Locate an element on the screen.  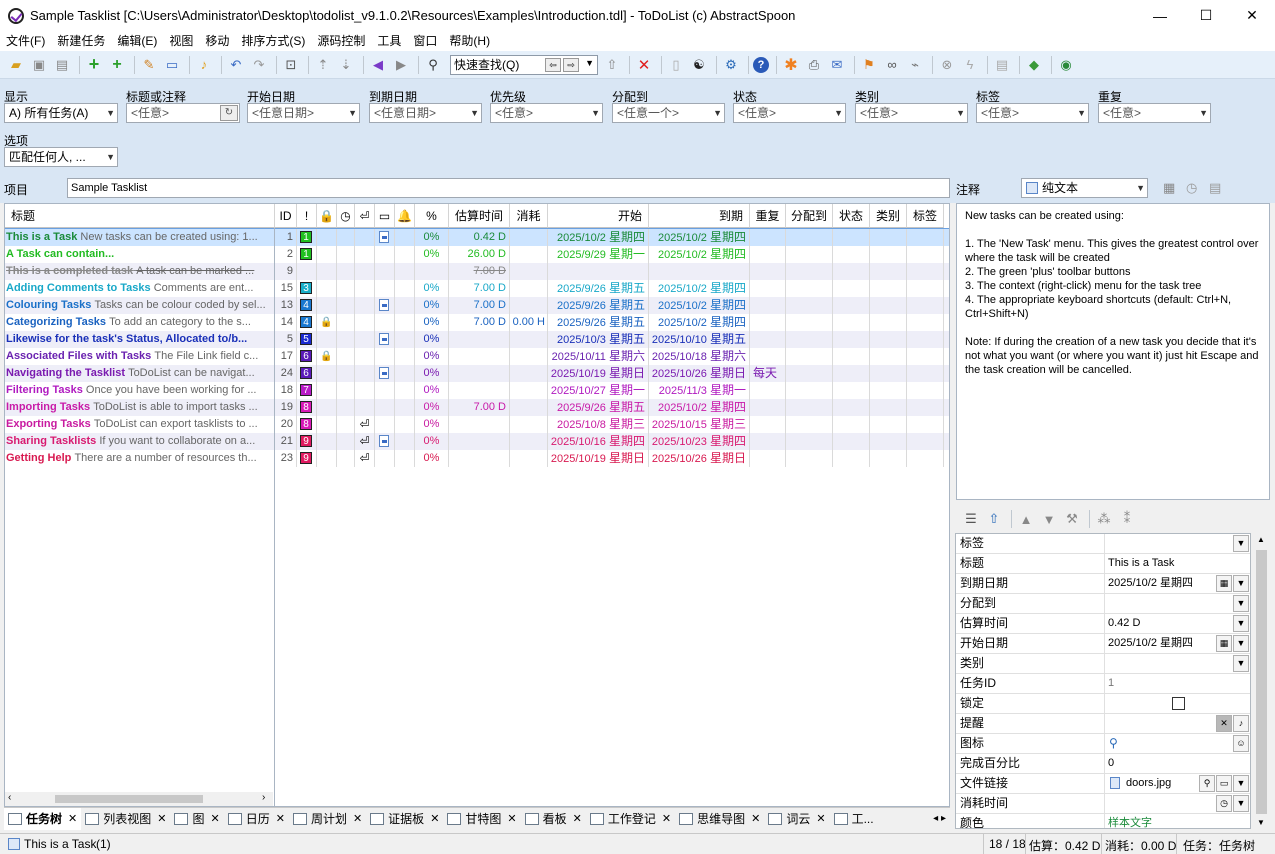
bell-icon: ♪ is located at coordinates (1241, 723).